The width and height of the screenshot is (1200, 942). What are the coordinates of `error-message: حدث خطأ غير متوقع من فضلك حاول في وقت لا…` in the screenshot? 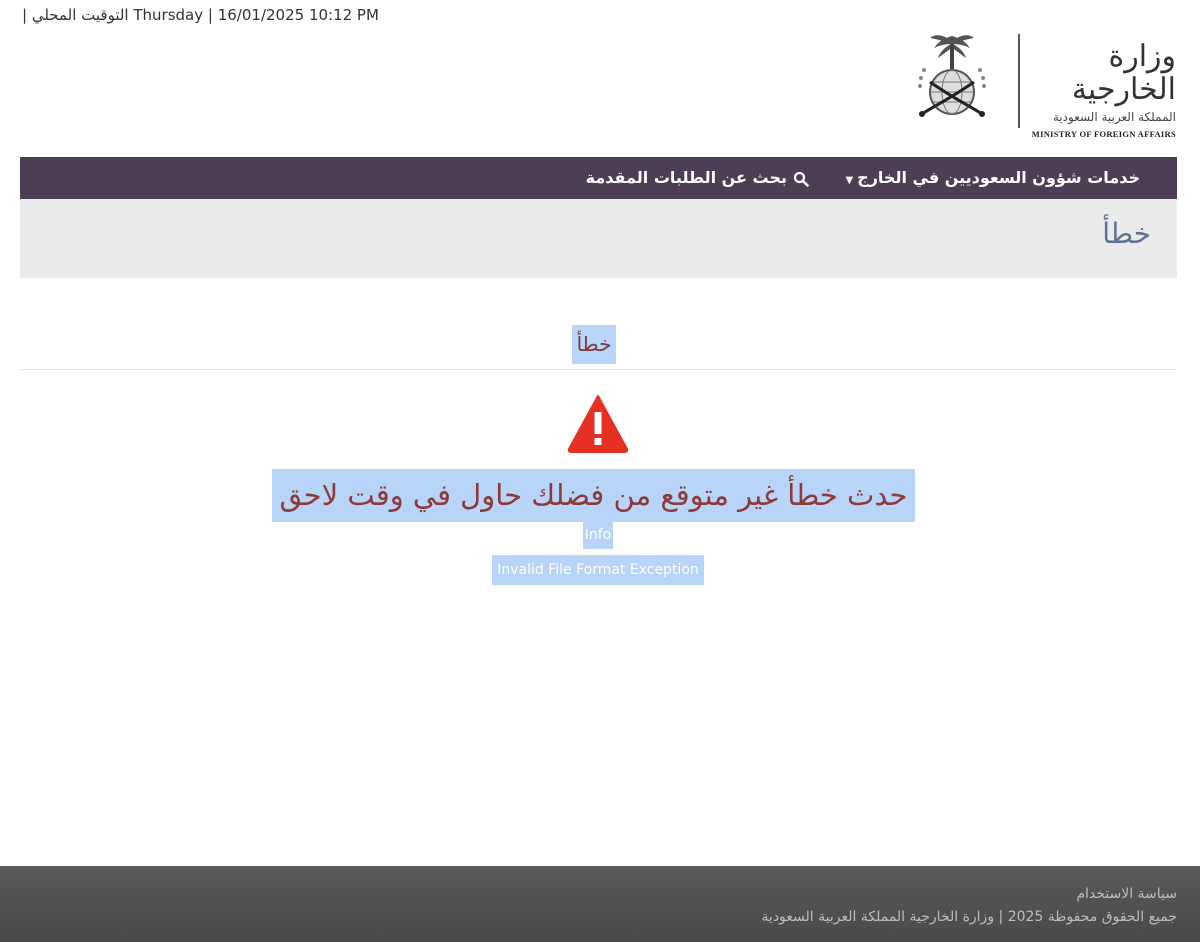 It's located at (593, 495).